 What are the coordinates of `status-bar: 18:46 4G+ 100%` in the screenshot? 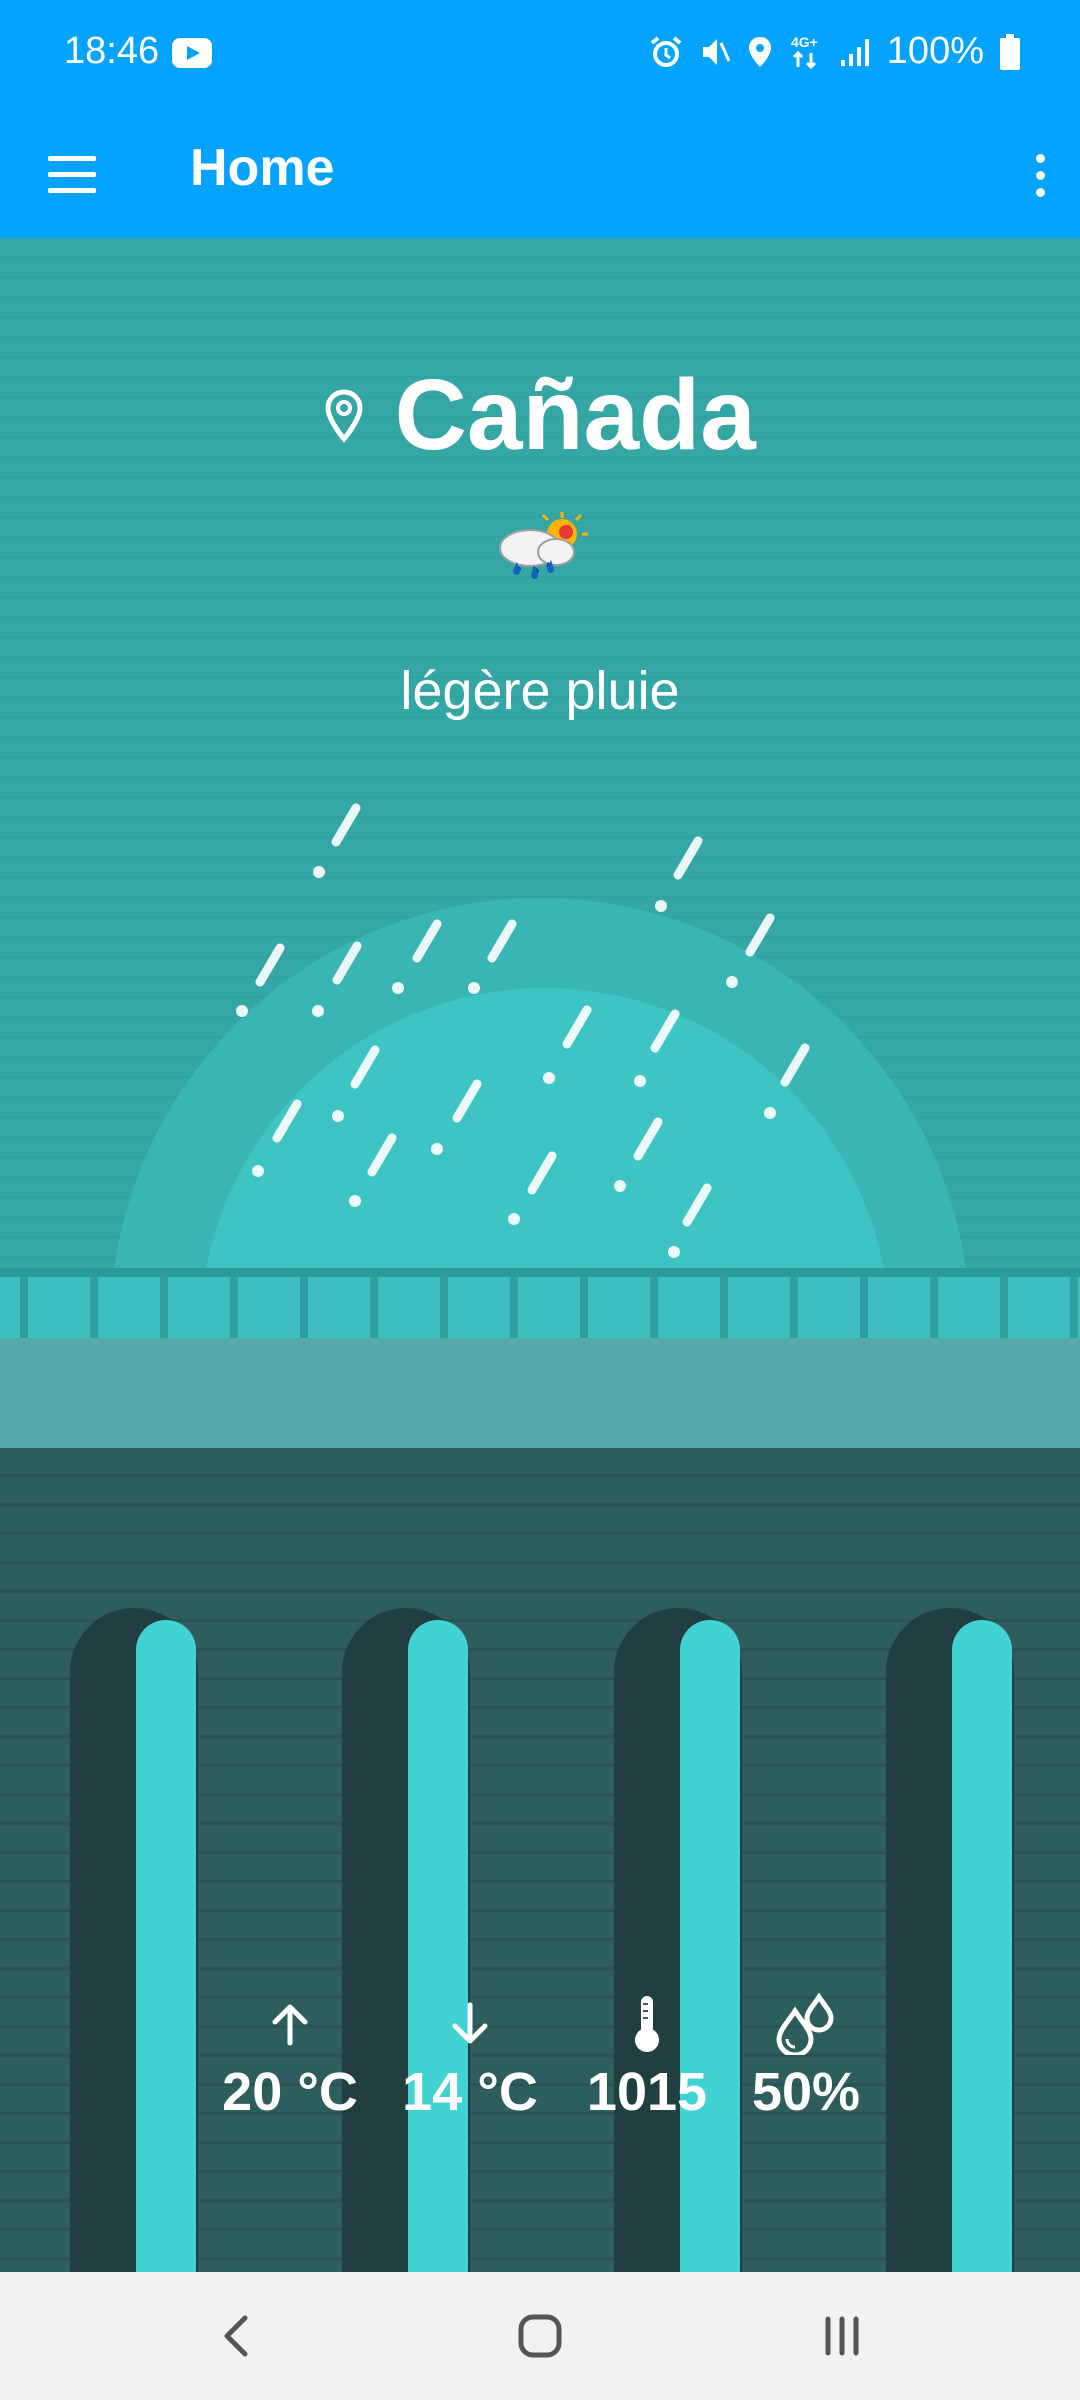 It's located at (540, 55).